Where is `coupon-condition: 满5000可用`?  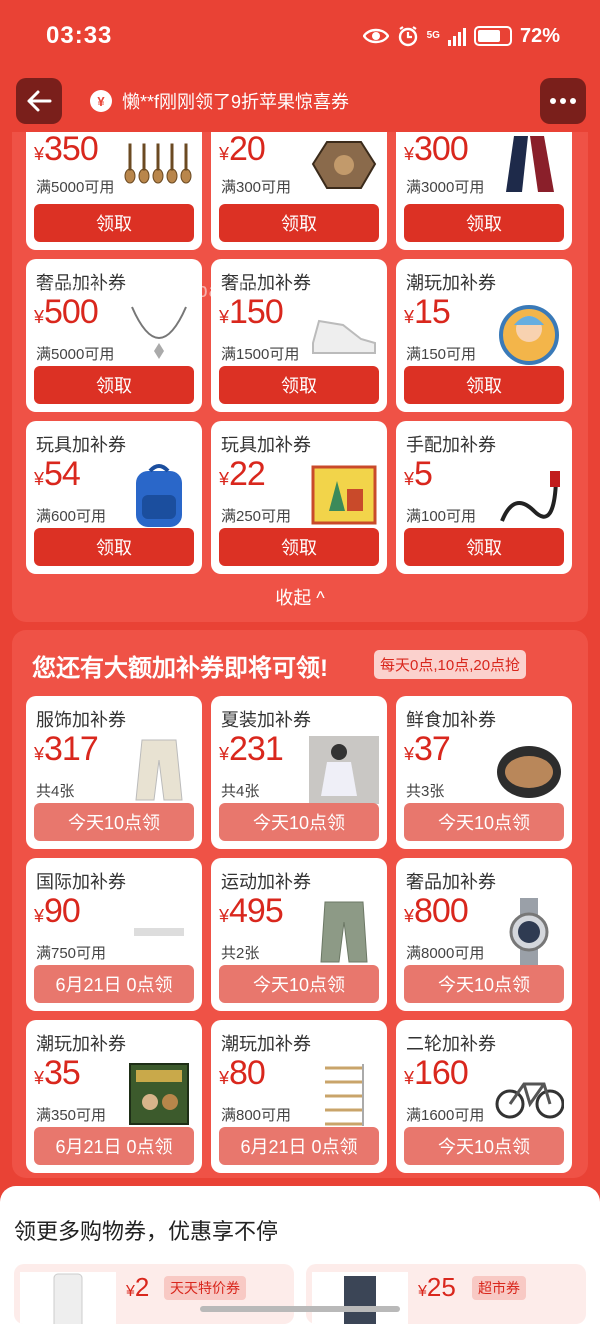
coupon-condition: 满5000可用 is located at coordinates (75, 187).